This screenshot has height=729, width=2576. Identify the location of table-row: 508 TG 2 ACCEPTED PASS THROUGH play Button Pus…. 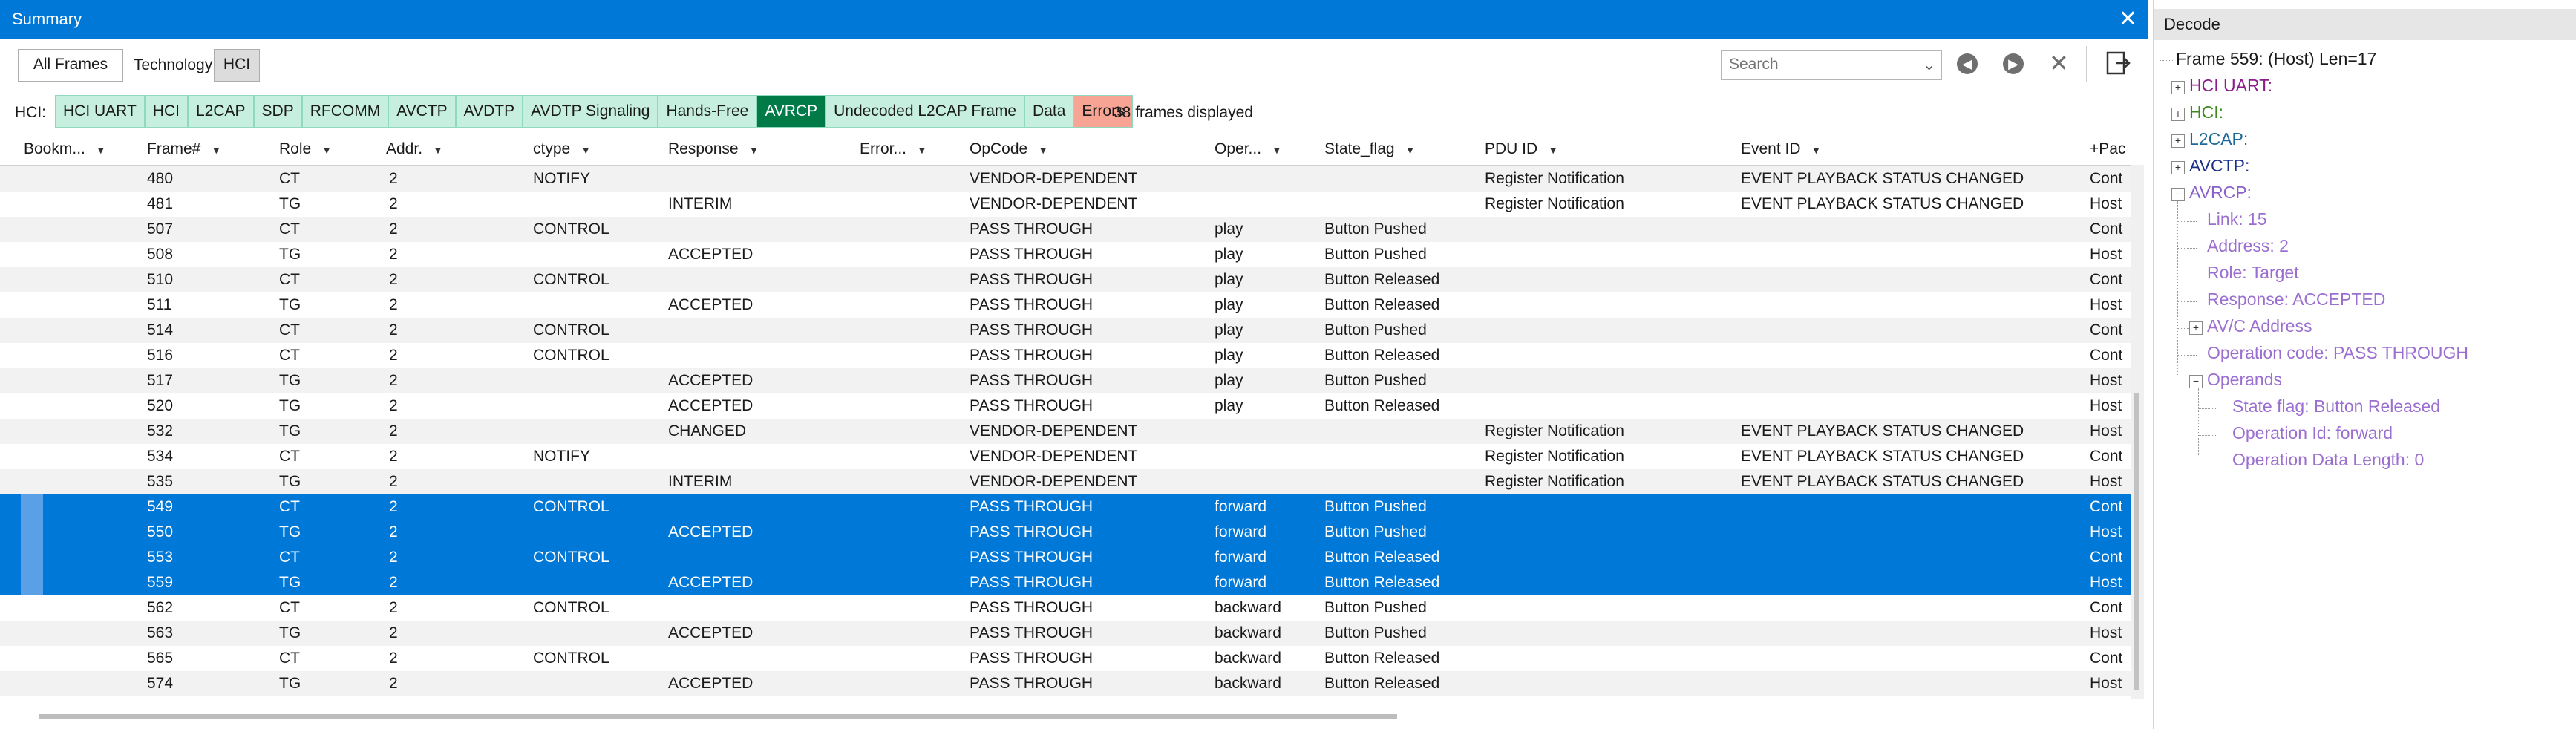
(1065, 254).